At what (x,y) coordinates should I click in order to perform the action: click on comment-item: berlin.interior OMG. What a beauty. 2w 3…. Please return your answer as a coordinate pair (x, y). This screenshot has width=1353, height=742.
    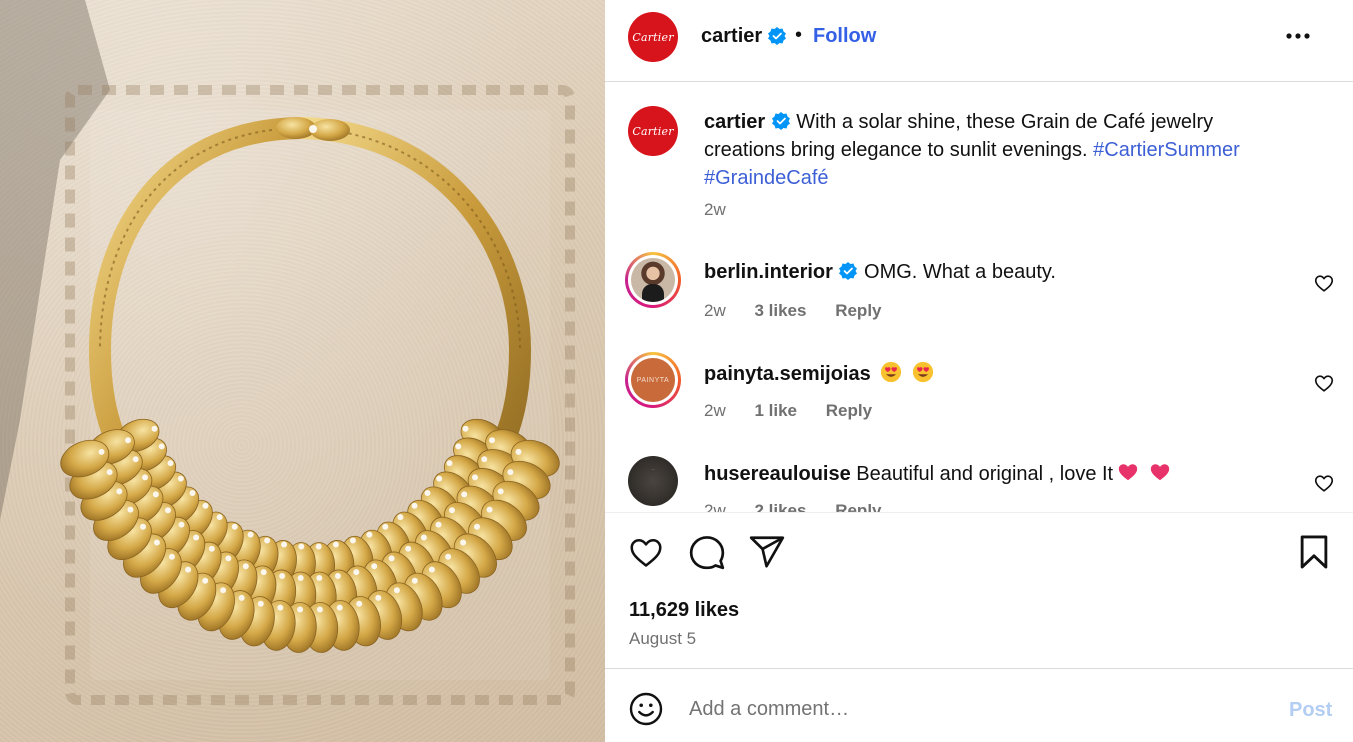
    Looking at the image, I should click on (979, 290).